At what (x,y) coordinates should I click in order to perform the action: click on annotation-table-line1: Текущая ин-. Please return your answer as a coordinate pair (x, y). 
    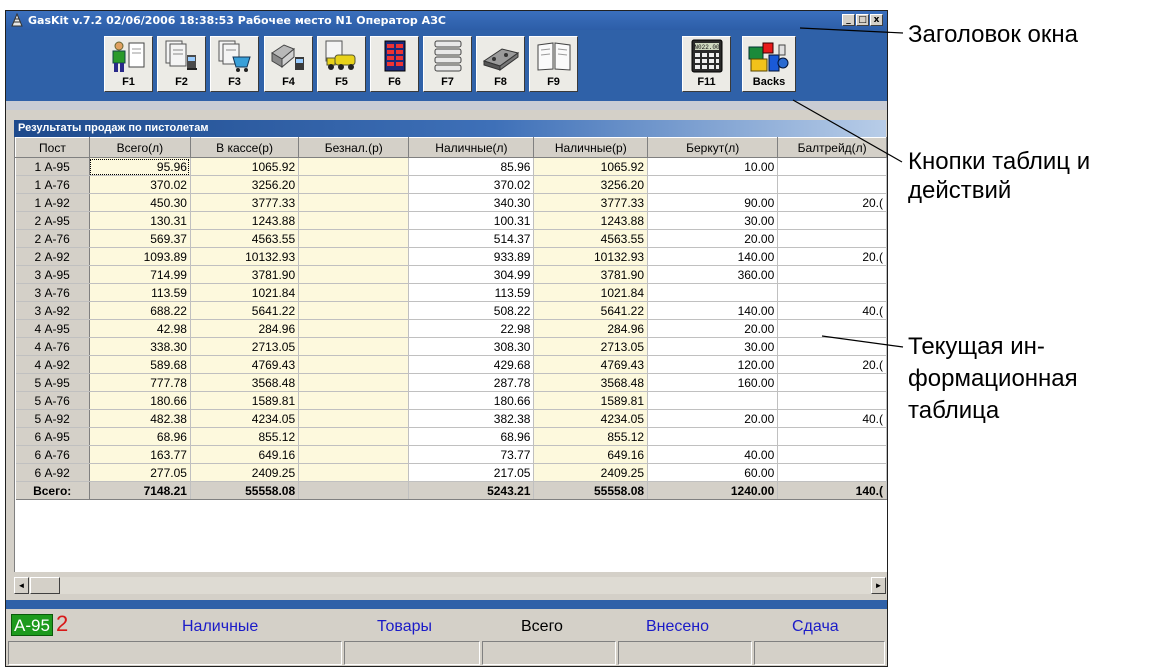
    Looking at the image, I should click on (976, 346).